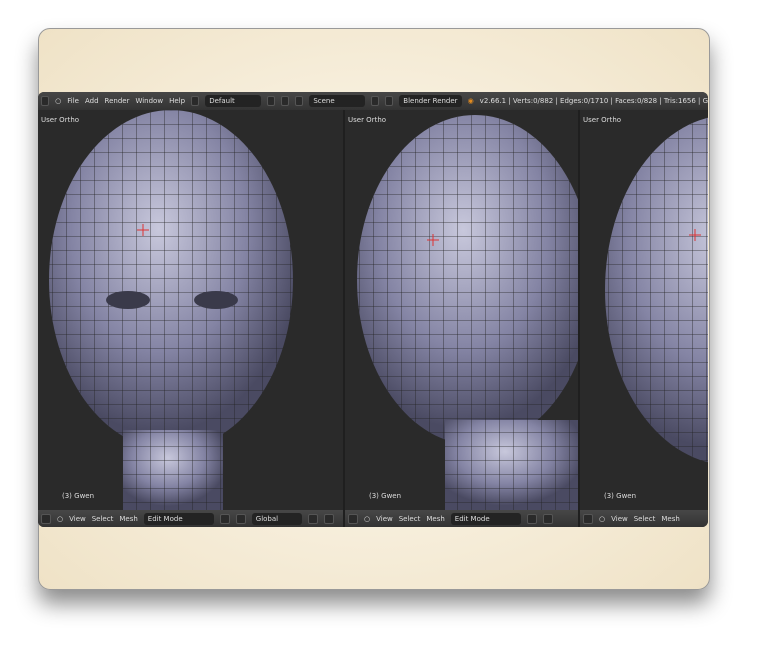  What do you see at coordinates (312, 518) in the screenshot?
I see `select-vertex-icon` at bounding box center [312, 518].